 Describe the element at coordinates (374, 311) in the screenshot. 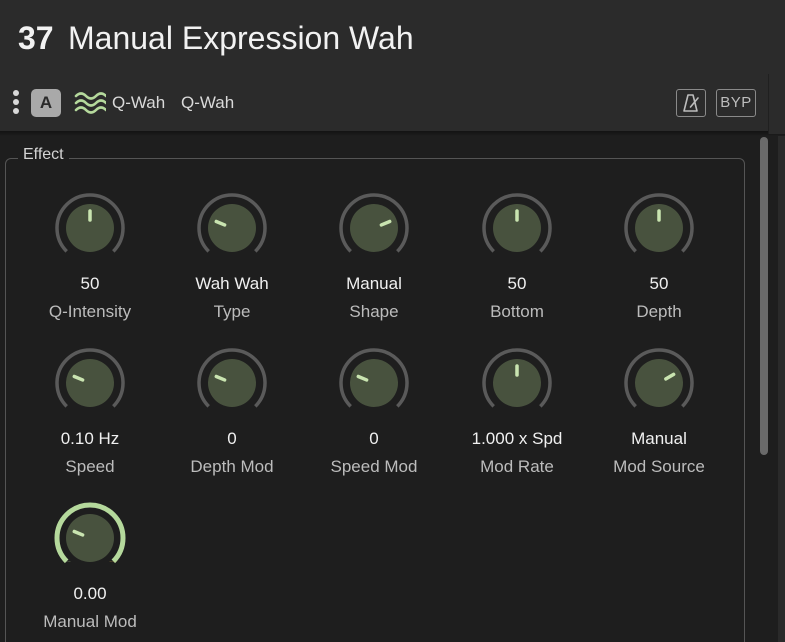

I see `knob-label: Shape` at that location.